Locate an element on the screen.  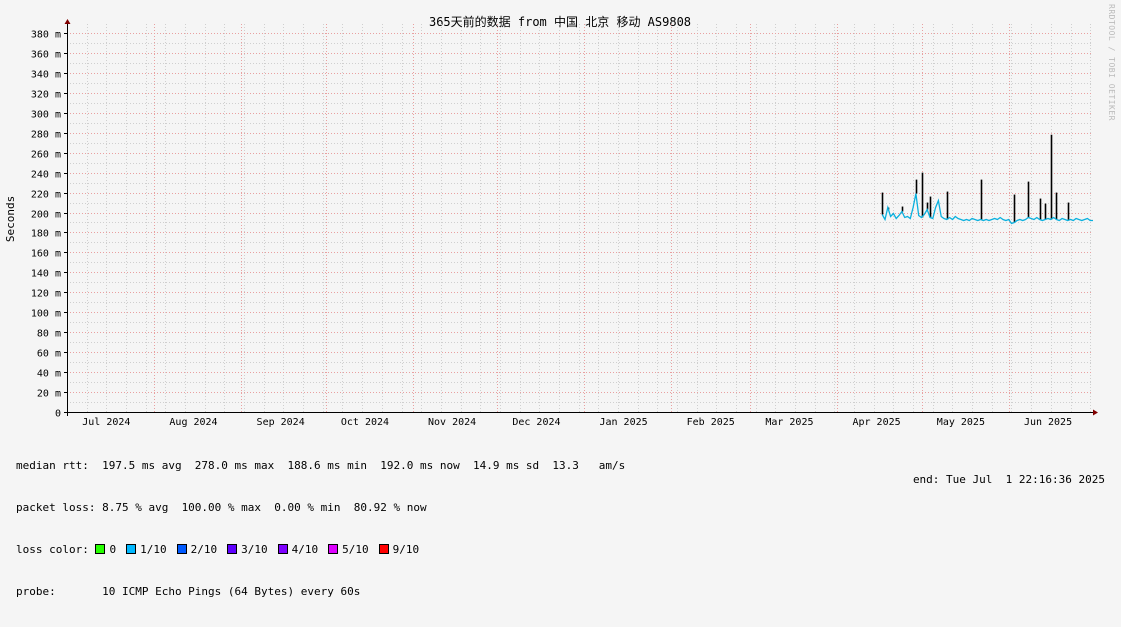
loss-color-item: 2/10 is located at coordinates (197, 549).